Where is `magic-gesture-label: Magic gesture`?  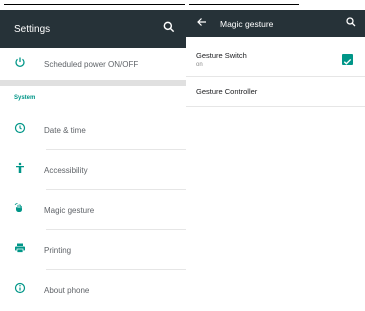
magic-gesture-label: Magic gesture is located at coordinates (69, 210).